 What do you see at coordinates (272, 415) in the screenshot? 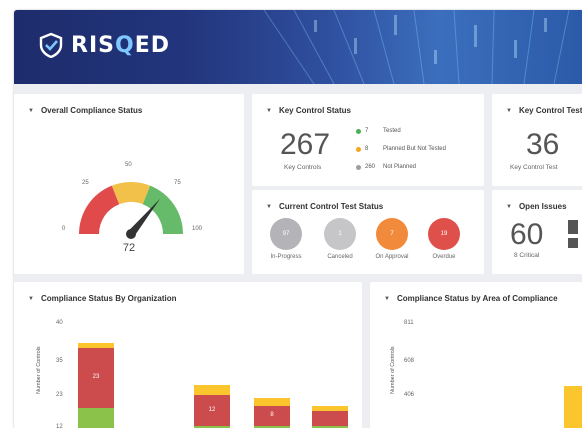
I see `bar-value-label: 8` at bounding box center [272, 415].